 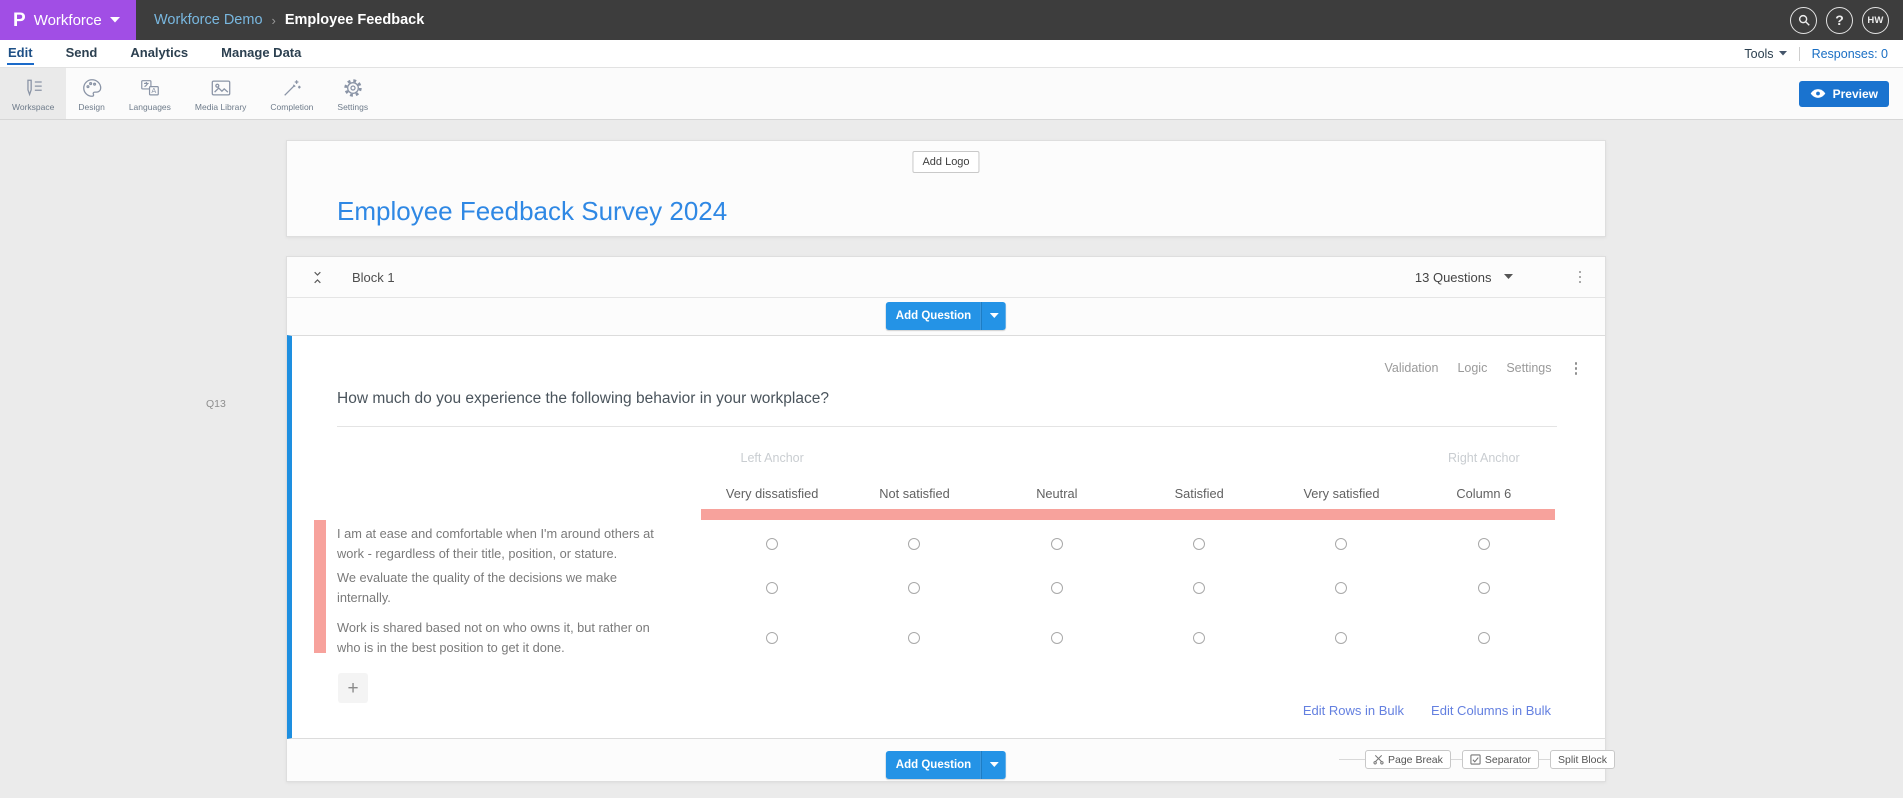 What do you see at coordinates (1507, 759) in the screenshot?
I see `separator-label: Separator` at bounding box center [1507, 759].